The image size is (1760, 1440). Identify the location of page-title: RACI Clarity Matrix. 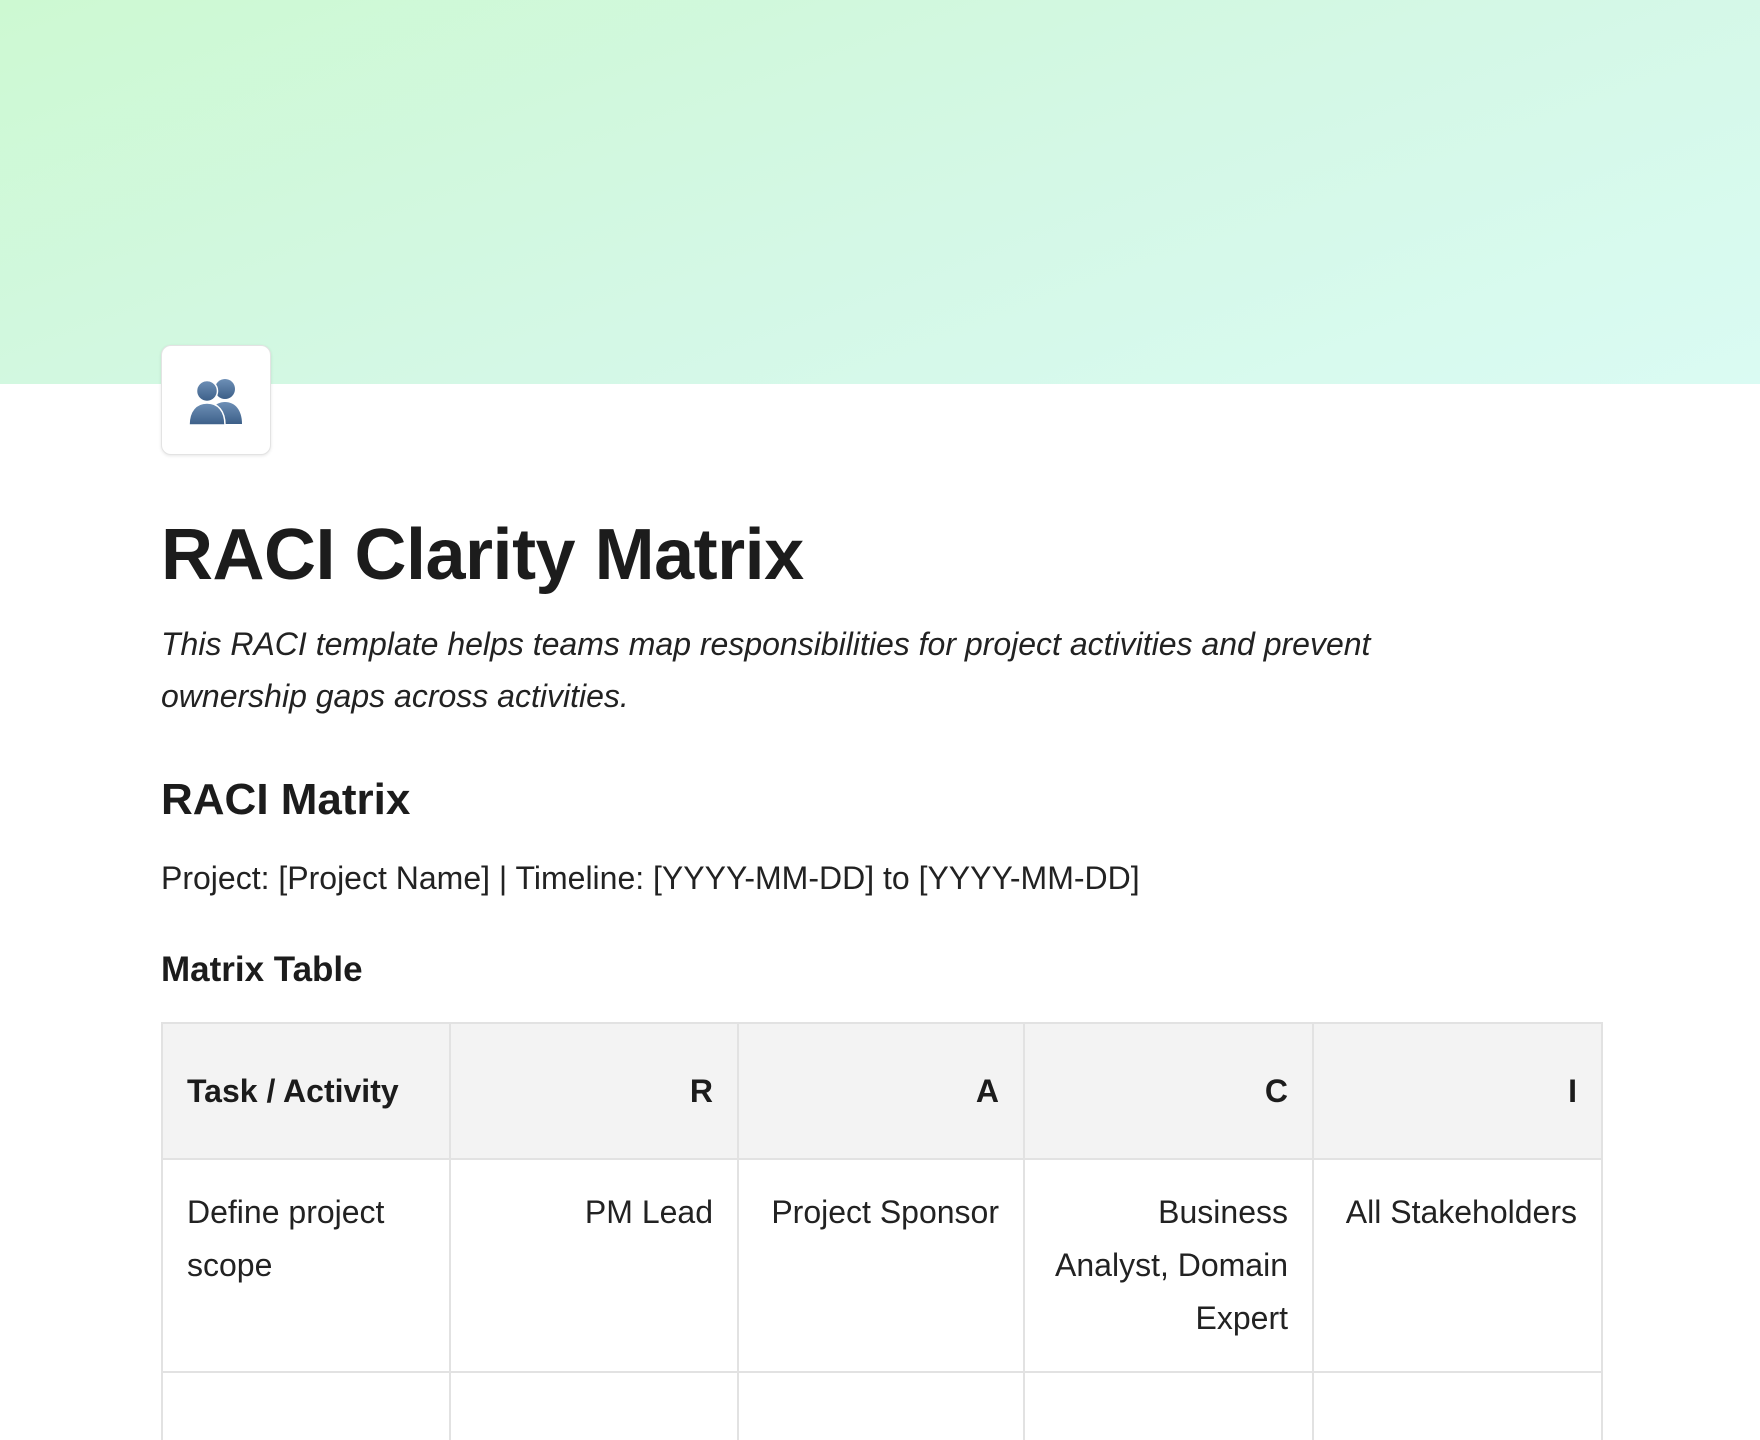
(482, 555).